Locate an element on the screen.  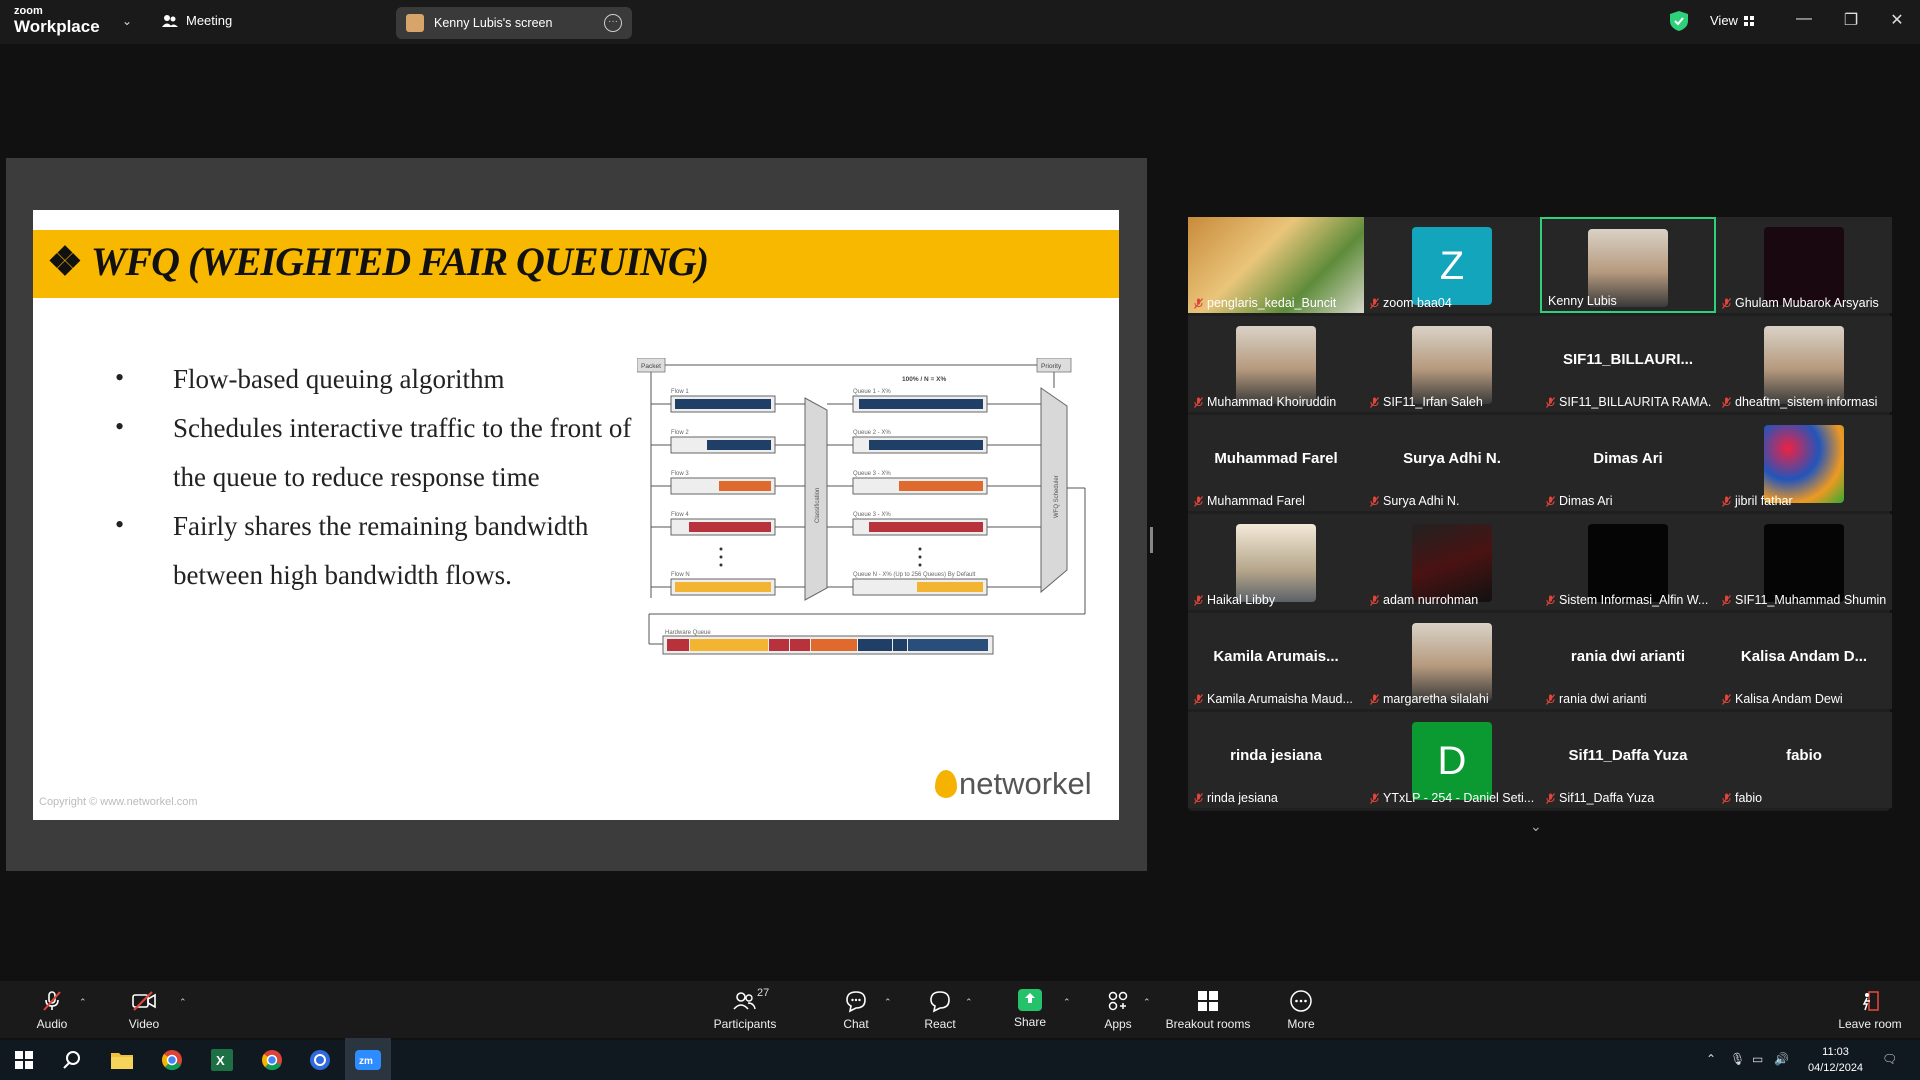
leave-room-button: Leave room is located at coordinates (1870, 1010).